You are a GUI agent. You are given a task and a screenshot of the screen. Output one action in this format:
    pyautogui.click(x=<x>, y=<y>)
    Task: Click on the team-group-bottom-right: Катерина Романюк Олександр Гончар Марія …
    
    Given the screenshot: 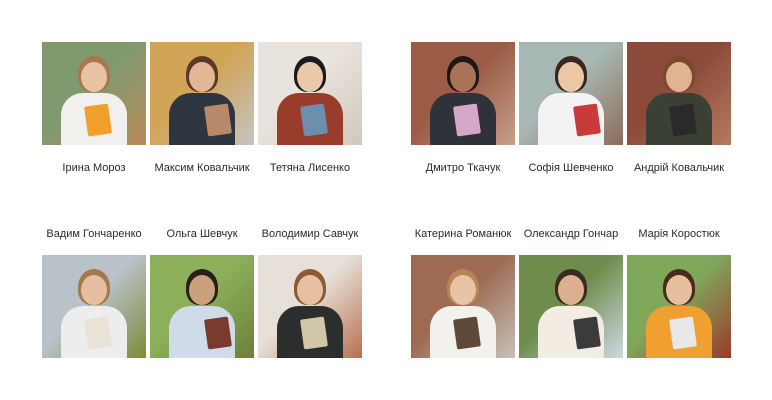 What is the action you would take?
    pyautogui.click(x=571, y=292)
    